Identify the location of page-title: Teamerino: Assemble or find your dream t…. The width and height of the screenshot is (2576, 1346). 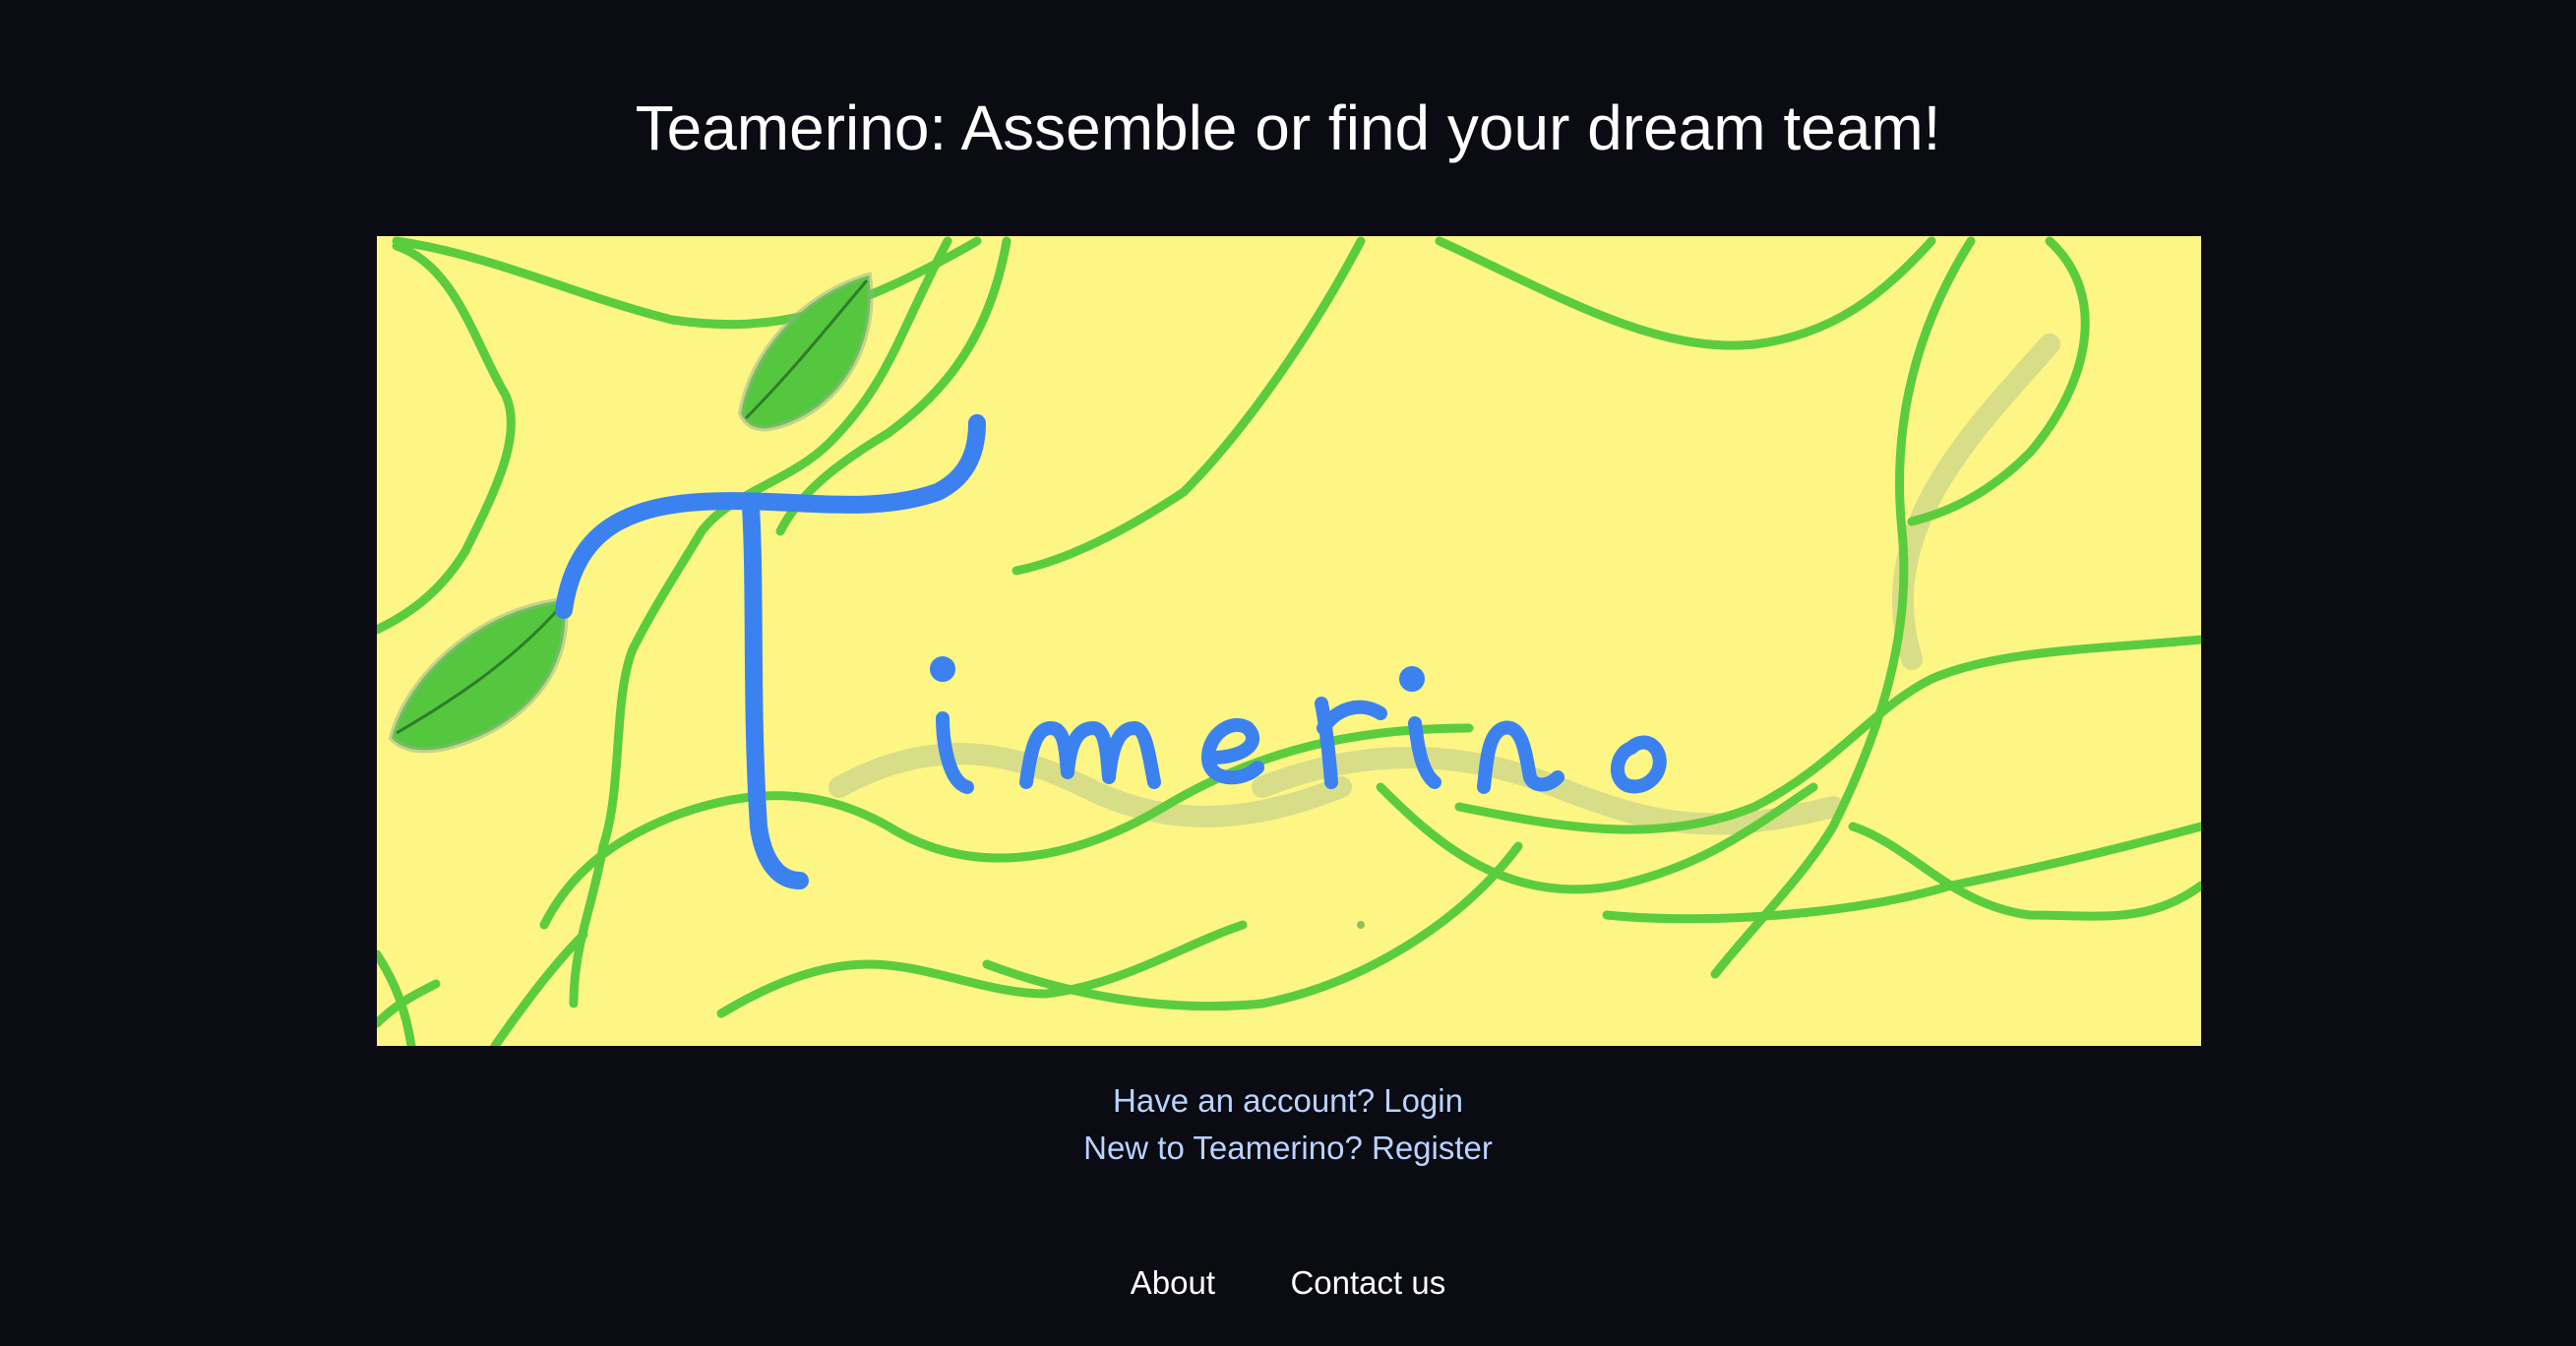
(1288, 127).